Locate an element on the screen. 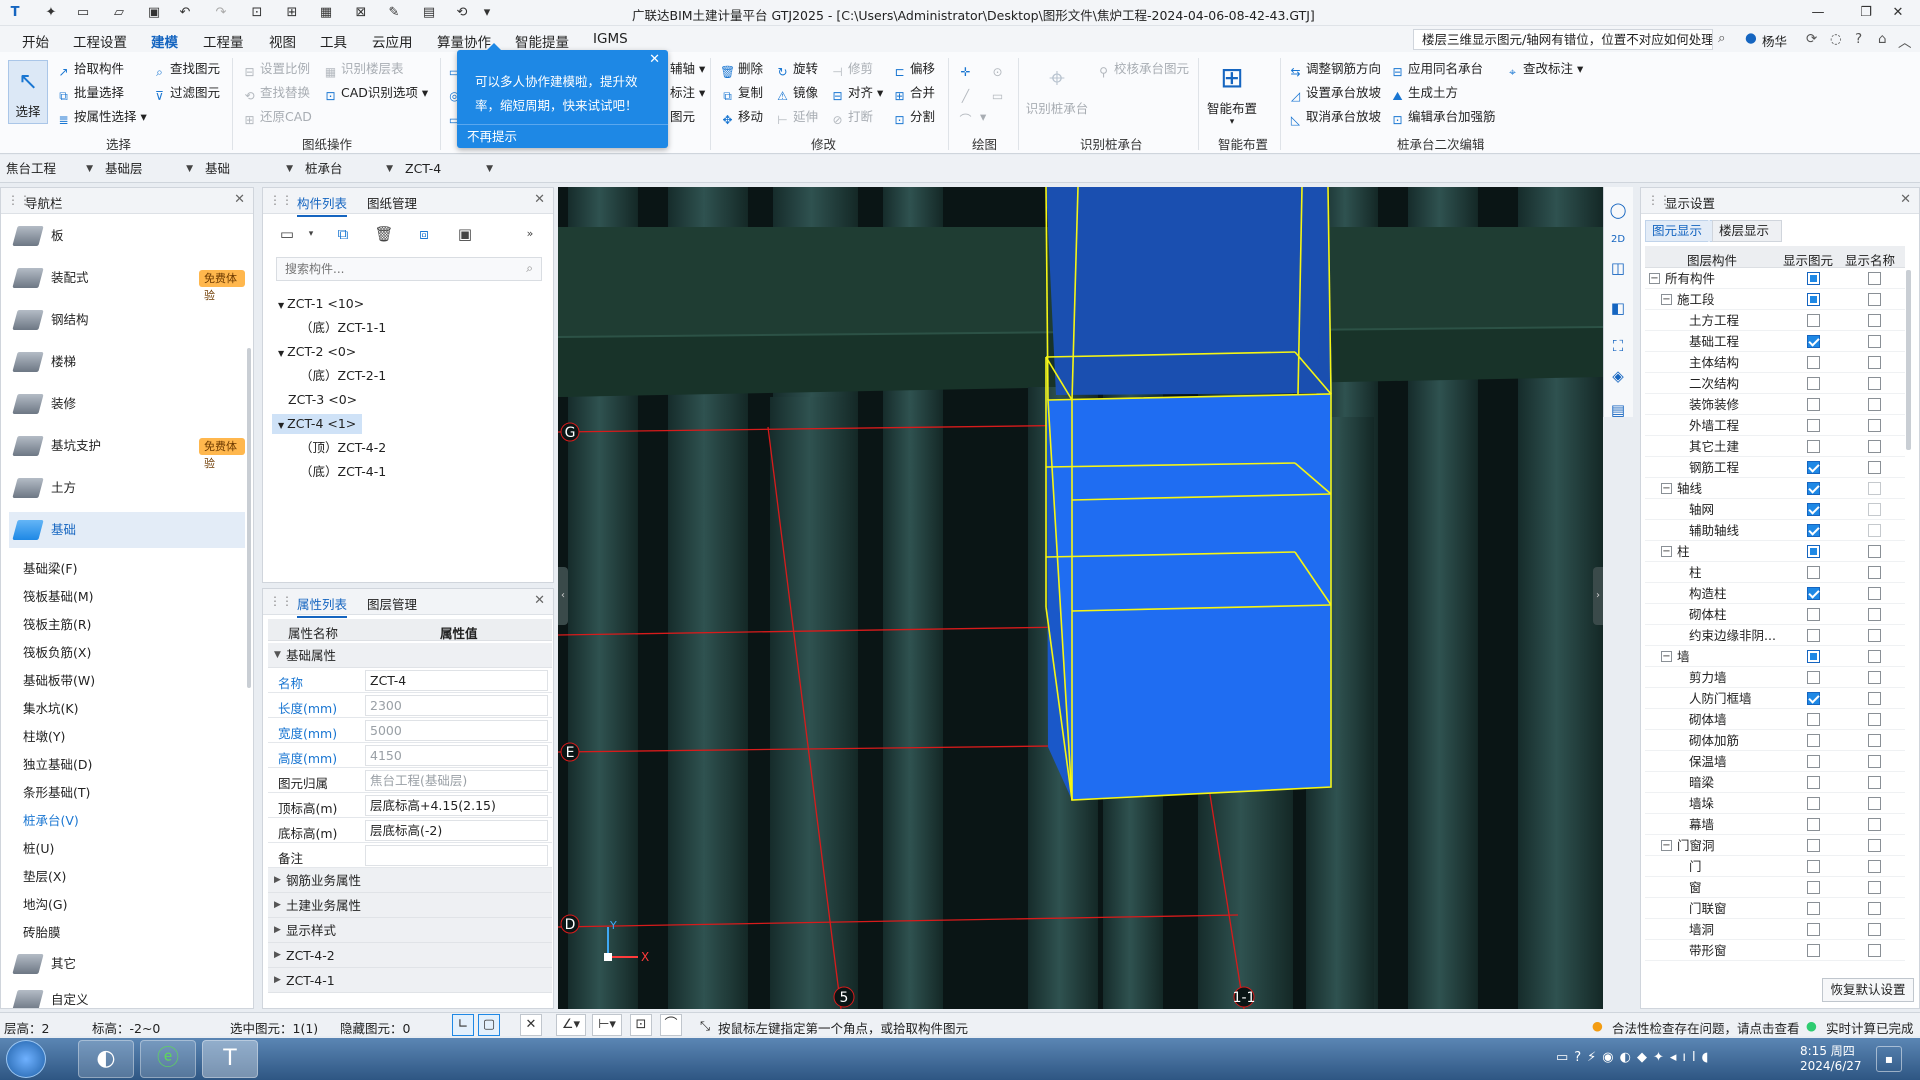 Image resolution: width=1920 pixels, height=1080 pixels. quick-tool-3-icon: ▦ is located at coordinates (326, 13).